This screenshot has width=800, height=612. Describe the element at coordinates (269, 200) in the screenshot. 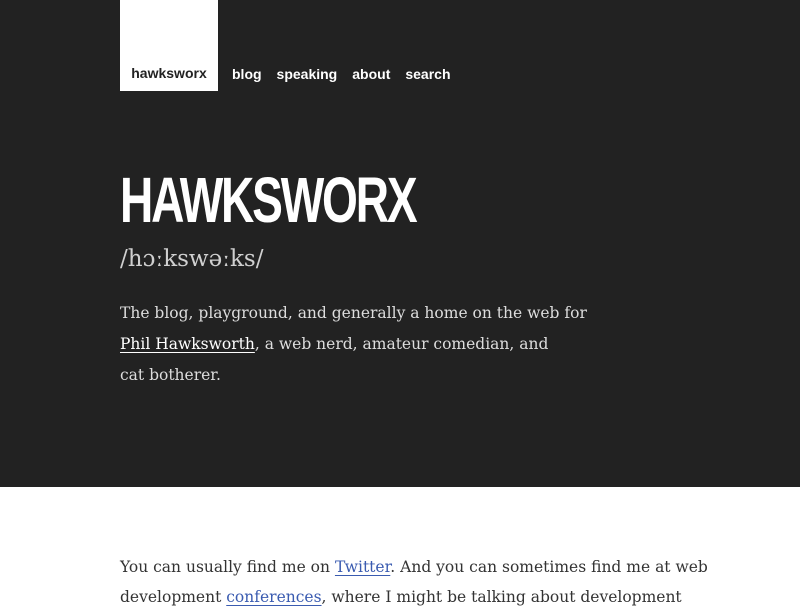

I see `site-title: HAWKSWORX` at that location.